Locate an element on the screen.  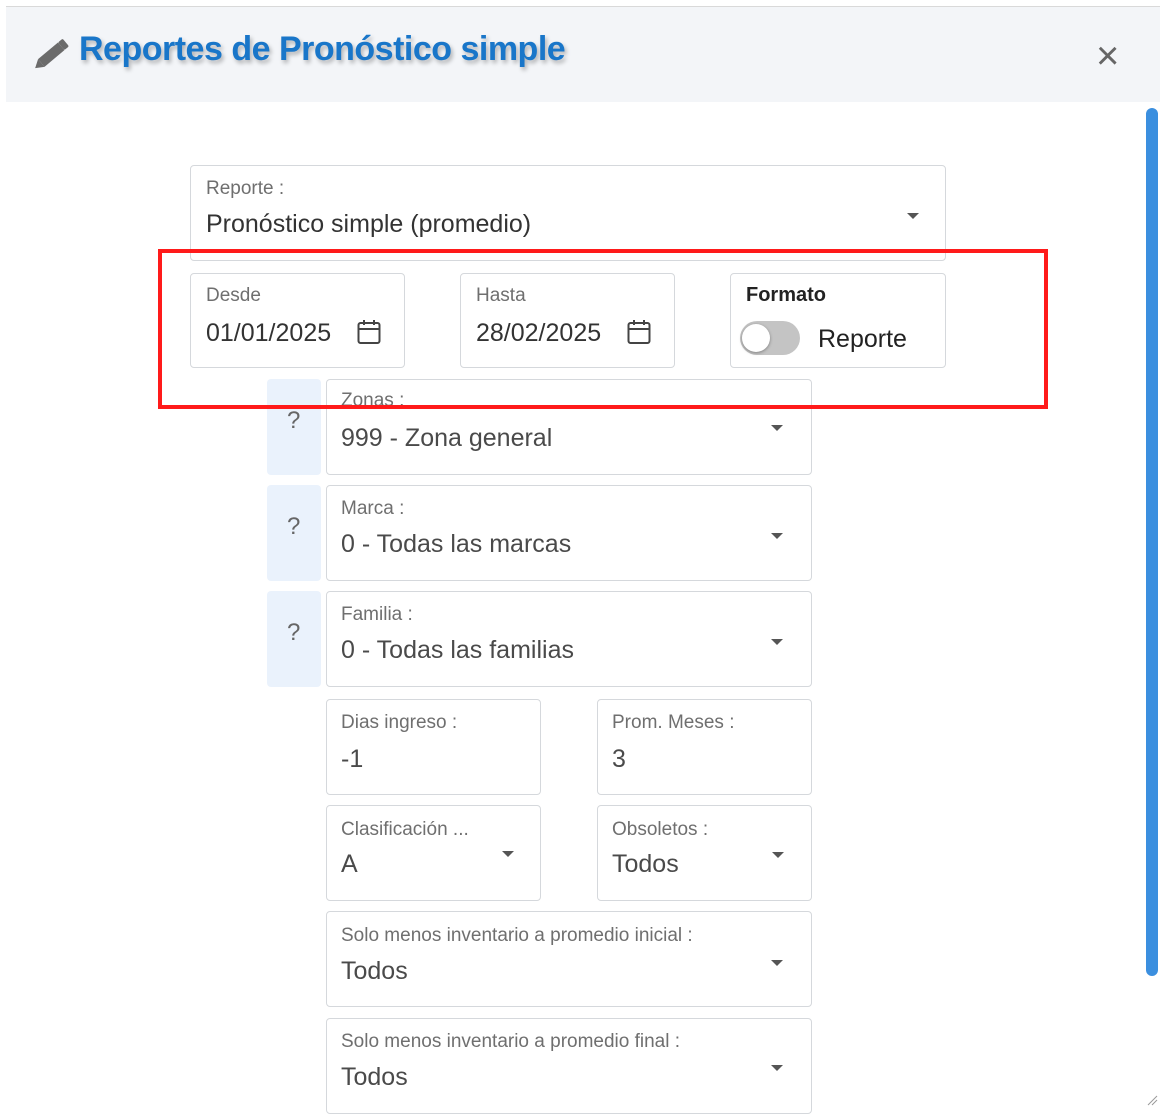
marca-select: Marca : 0 - Todas las marcas is located at coordinates (569, 533).